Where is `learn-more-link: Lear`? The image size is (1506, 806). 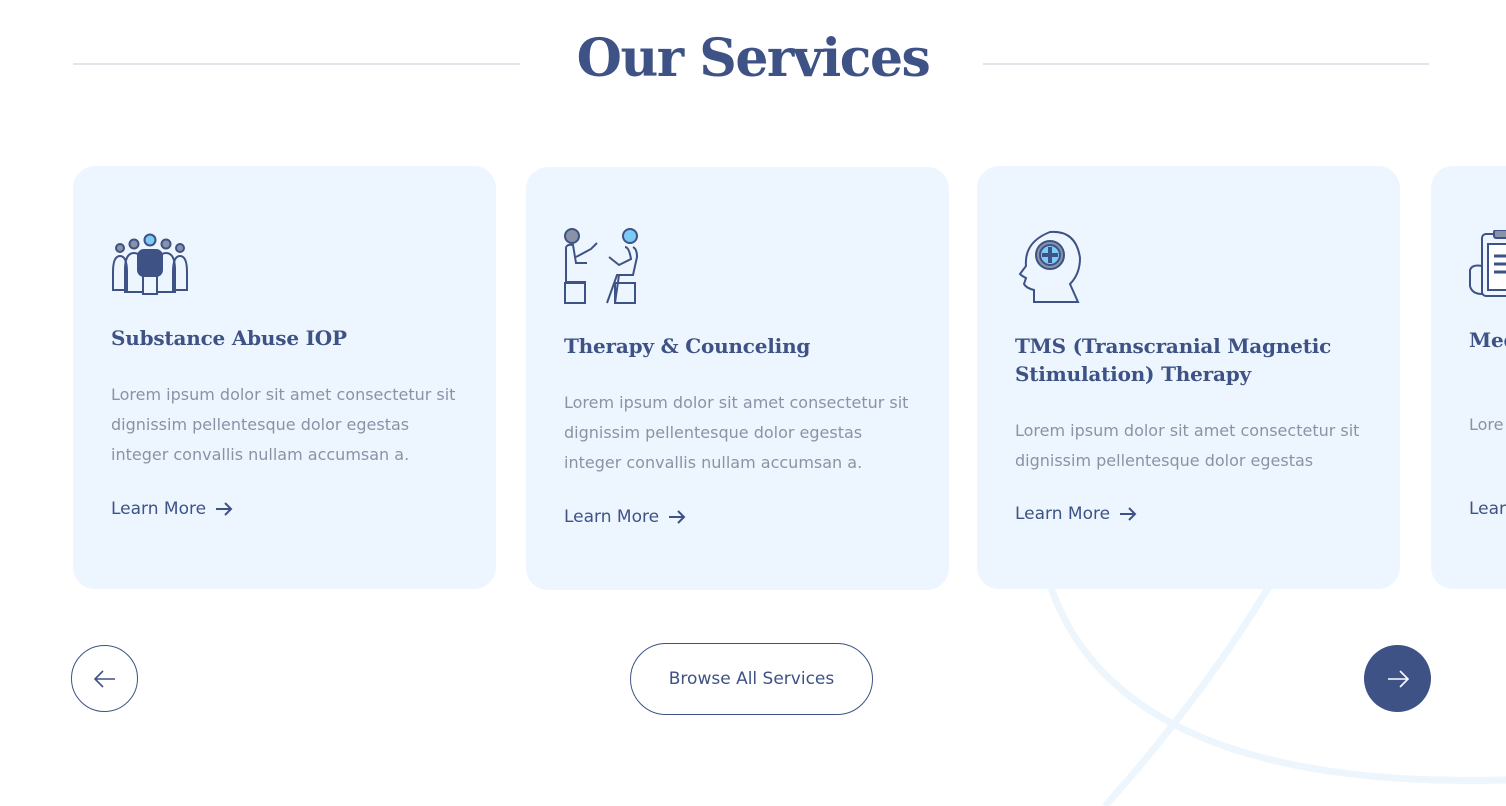 learn-more-link: Lear is located at coordinates (1487, 509).